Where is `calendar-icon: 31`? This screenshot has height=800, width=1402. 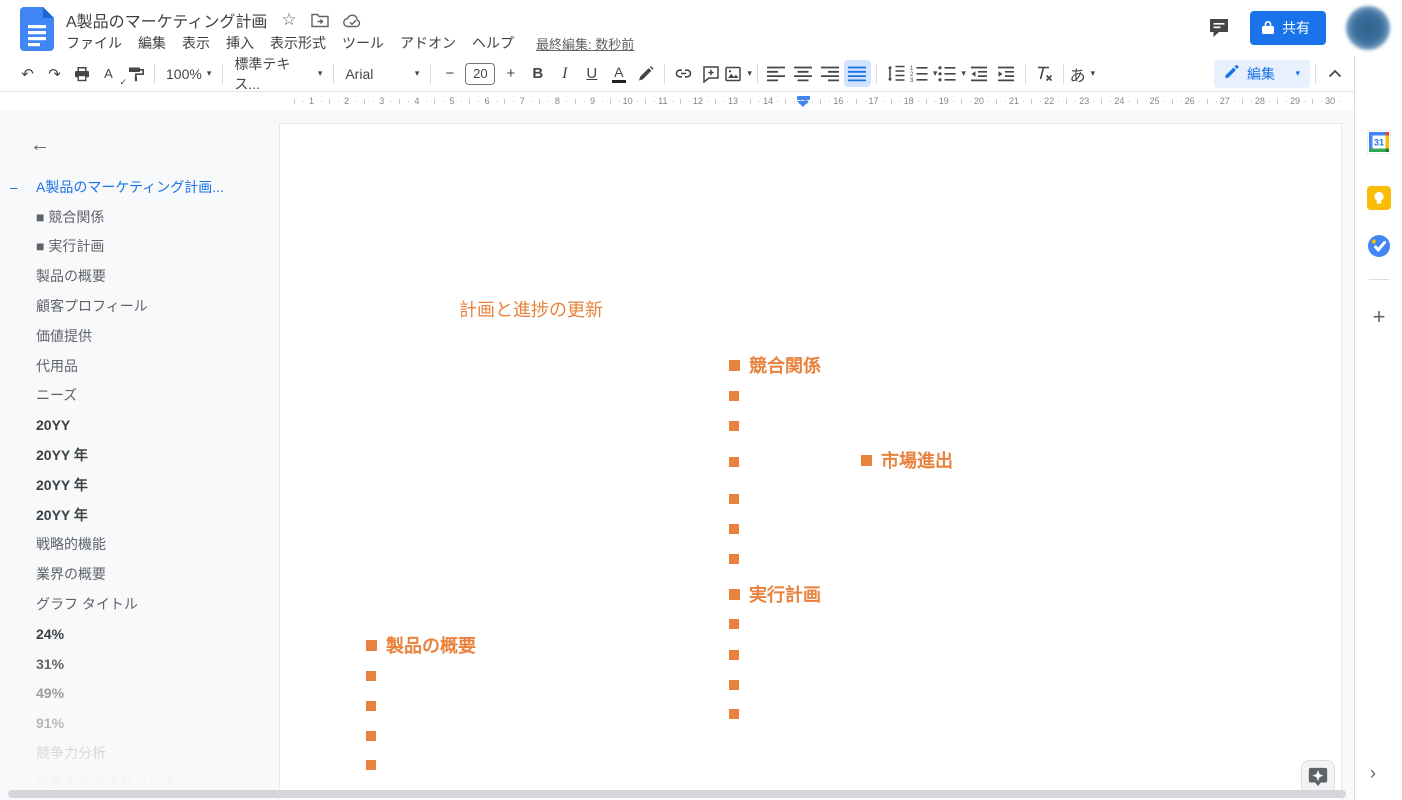 calendar-icon: 31 is located at coordinates (1379, 142).